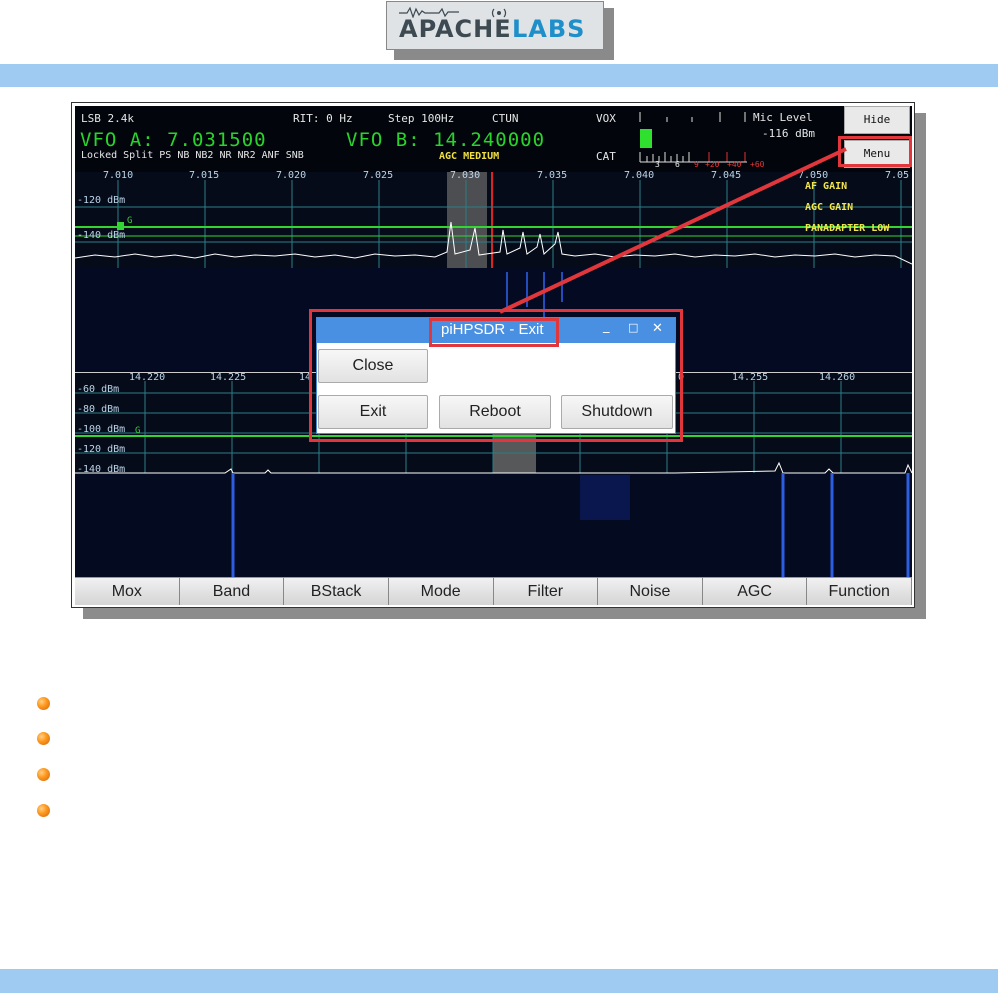 Image resolution: width=998 pixels, height=993 pixels. Describe the element at coordinates (657, 328) in the screenshot. I see `close-icon: ✕` at that location.